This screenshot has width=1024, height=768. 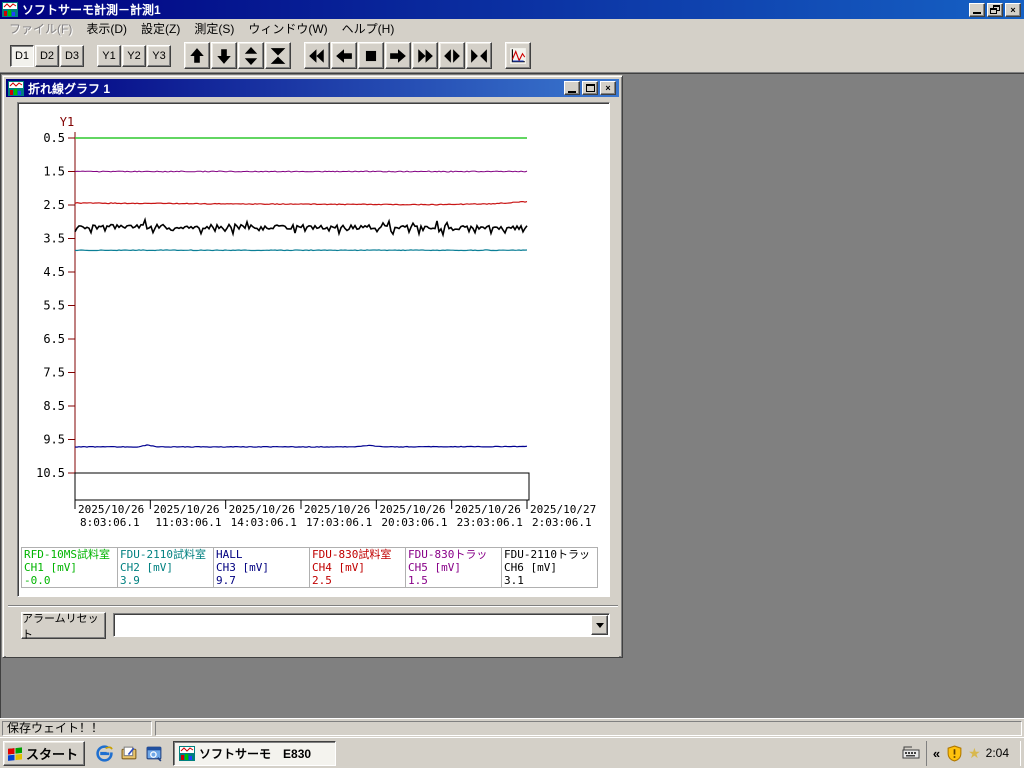 What do you see at coordinates (371, 55) in the screenshot?
I see `stop-button` at bounding box center [371, 55].